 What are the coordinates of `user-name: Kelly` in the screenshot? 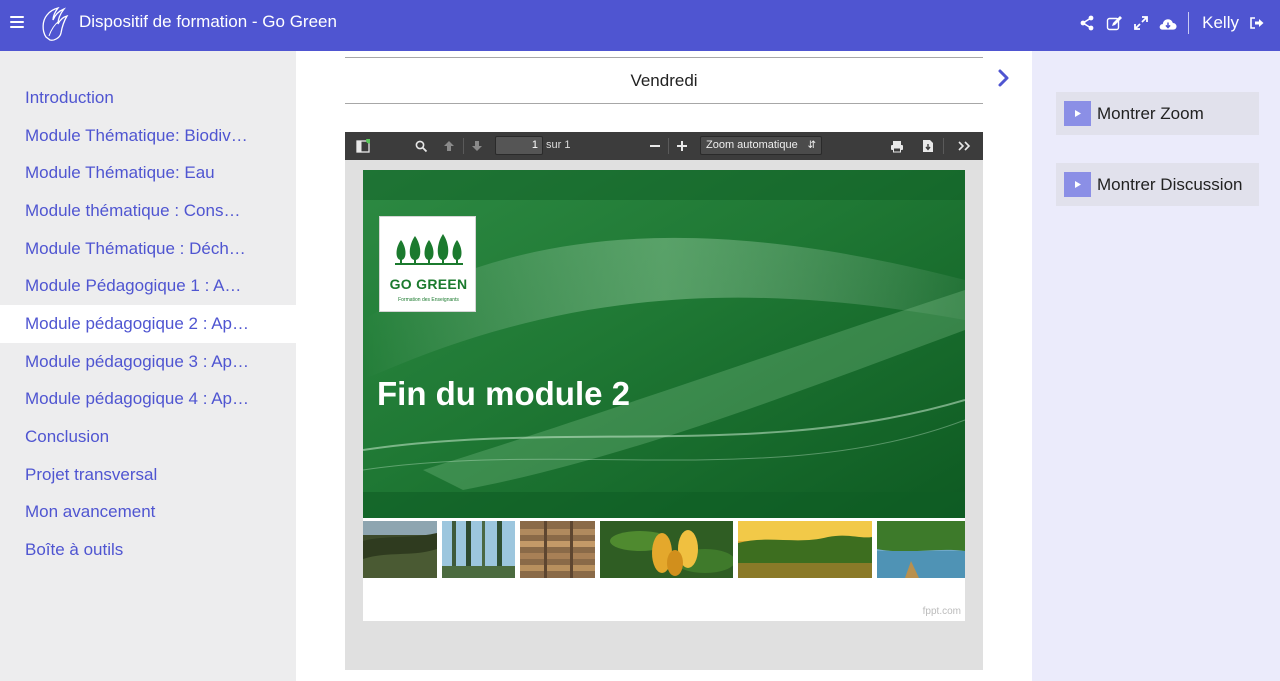 It's located at (1220, 23).